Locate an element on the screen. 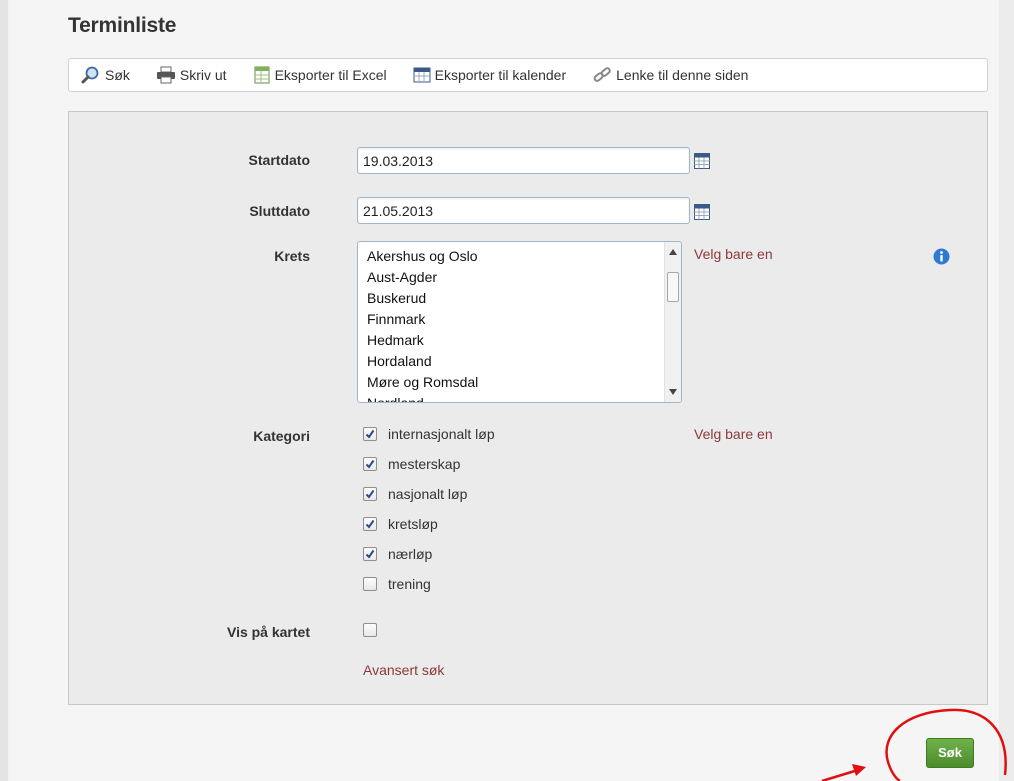 Image resolution: width=1014 pixels, height=781 pixels. krets-scroll-thumb is located at coordinates (673, 287).